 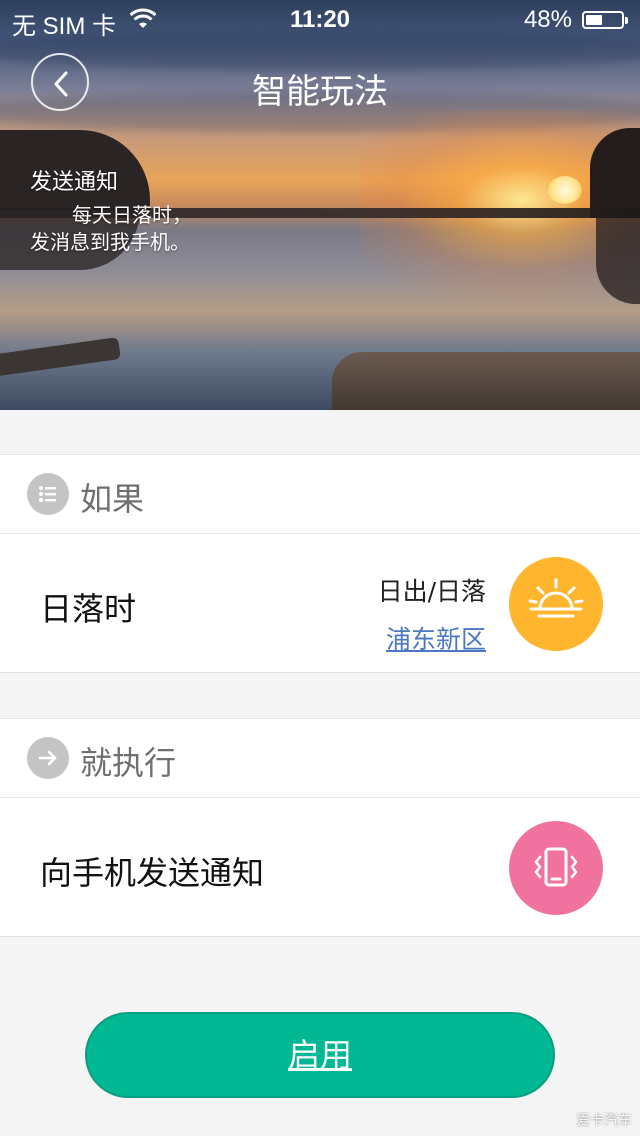 What do you see at coordinates (320, 603) in the screenshot?
I see `condition-row: 日落时 日出/日落 浦东新区` at bounding box center [320, 603].